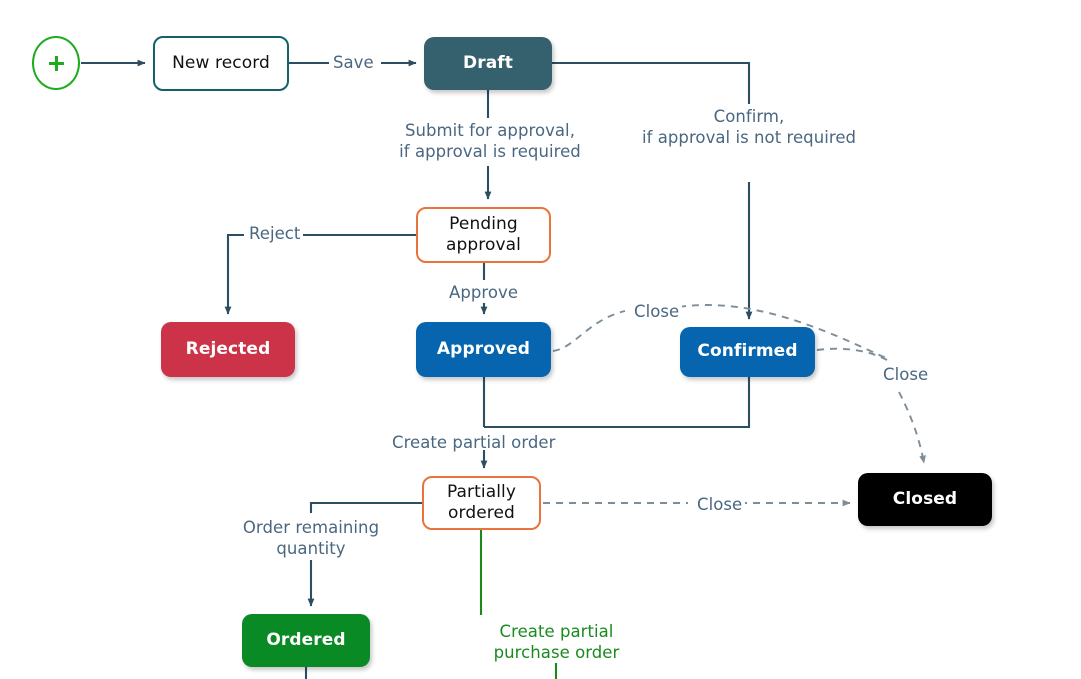 The width and height of the screenshot is (1081, 679). What do you see at coordinates (651, 82) in the screenshot?
I see `edge-draft-right-to-confirm` at bounding box center [651, 82].